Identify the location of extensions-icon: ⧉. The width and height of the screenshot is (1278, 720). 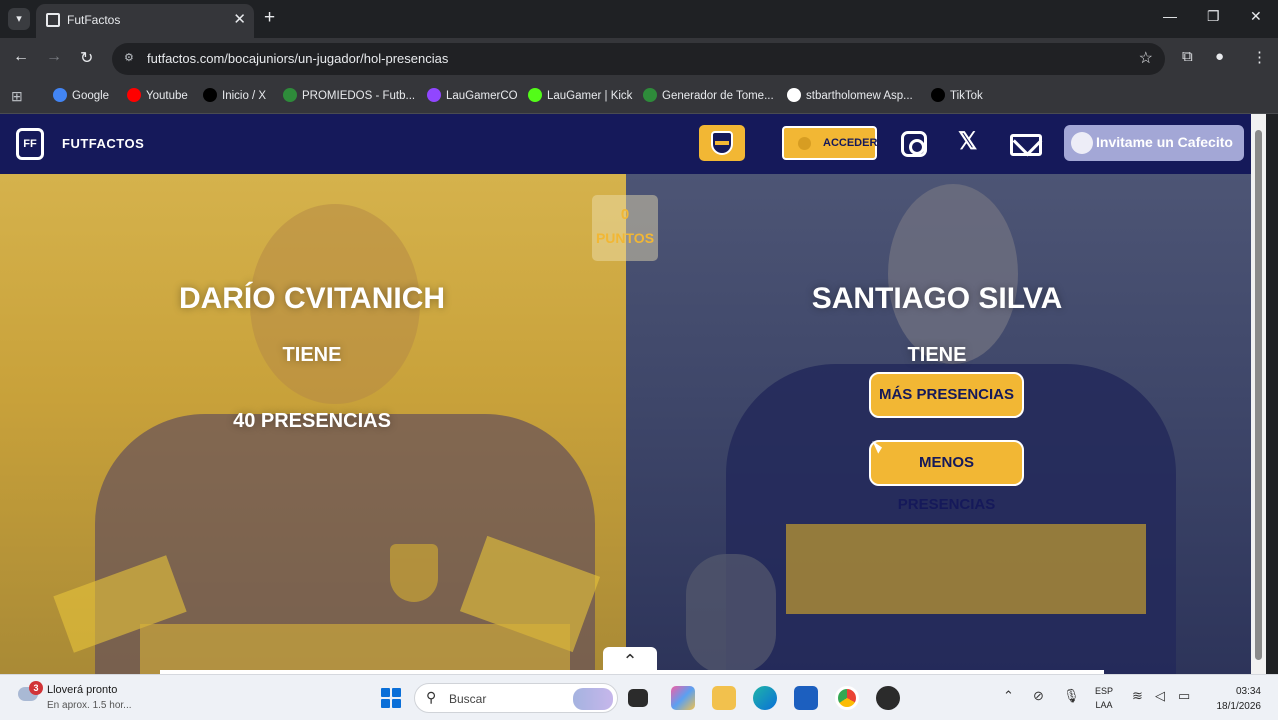
(1187, 56).